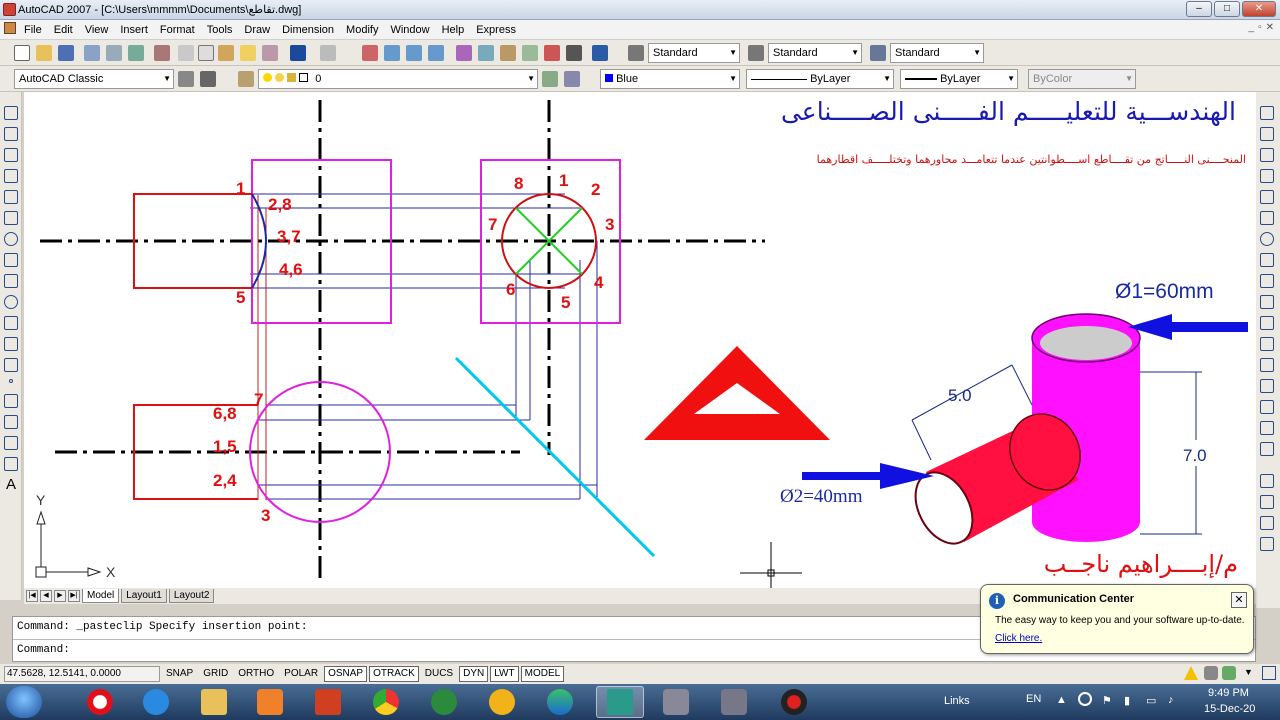  What do you see at coordinates (82, 674) in the screenshot?
I see `coordinate-display: 47.5628, 12.5141, 0.0000` at bounding box center [82, 674].